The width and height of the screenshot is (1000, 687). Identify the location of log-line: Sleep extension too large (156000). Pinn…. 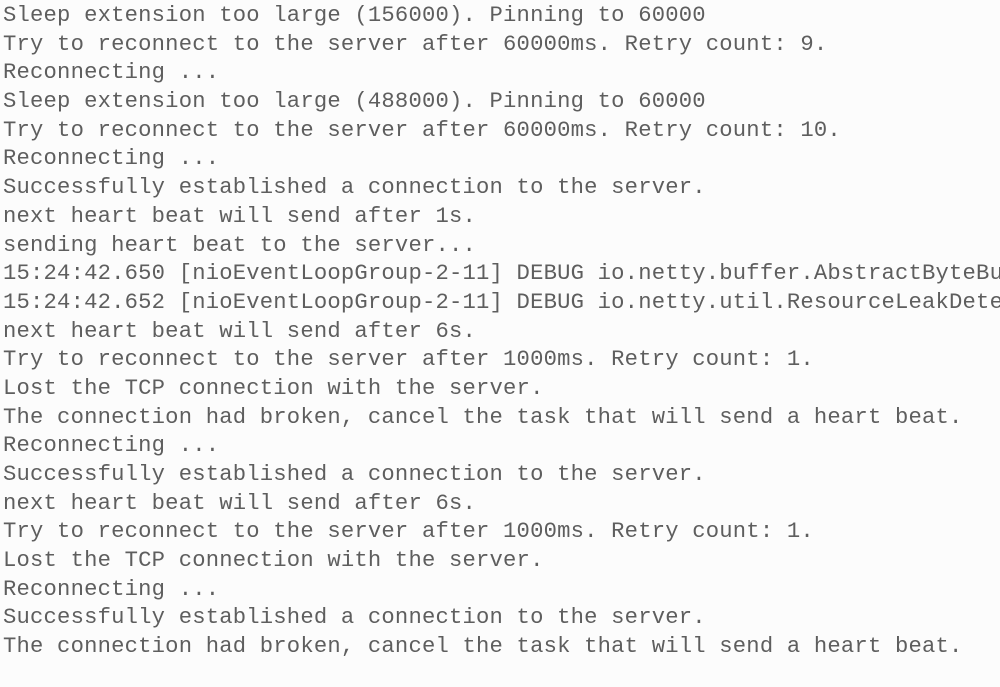
(354, 15).